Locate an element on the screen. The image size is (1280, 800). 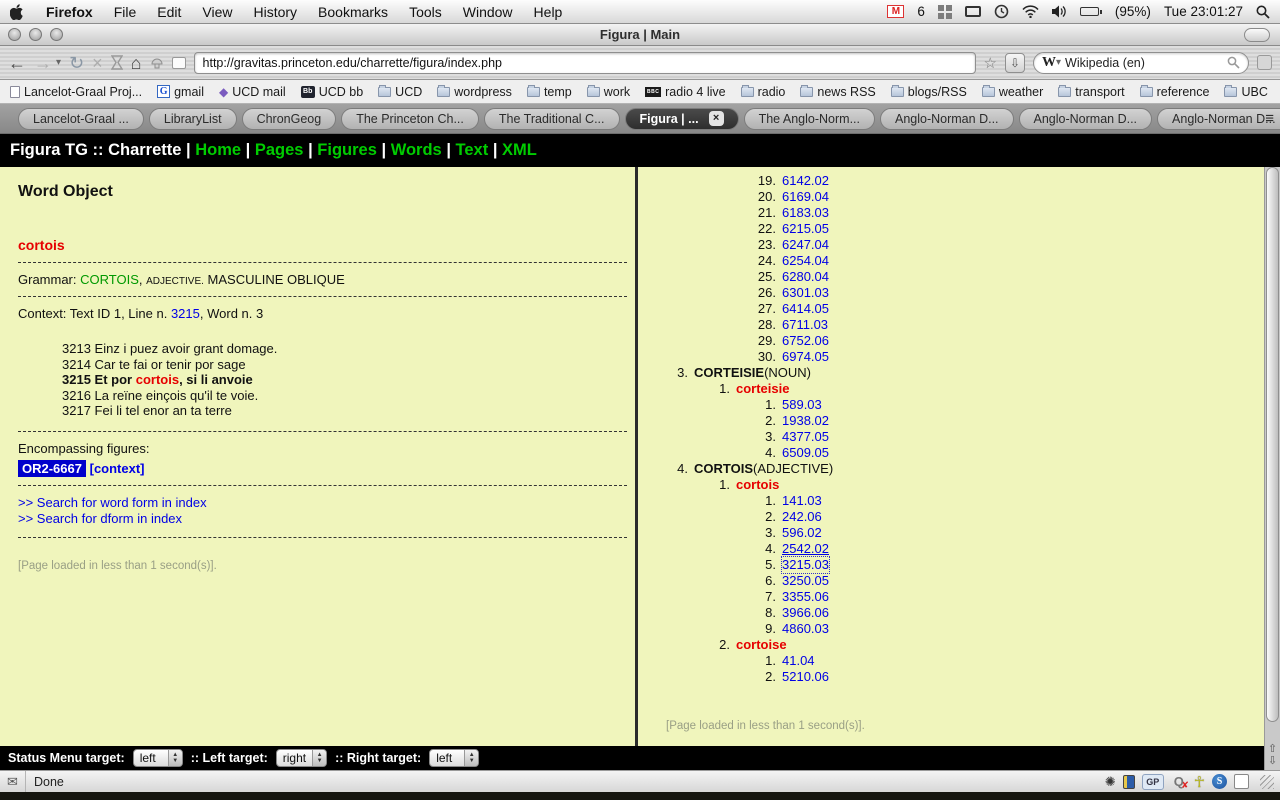
go-button: ⇩ is located at coordinates (1015, 62).